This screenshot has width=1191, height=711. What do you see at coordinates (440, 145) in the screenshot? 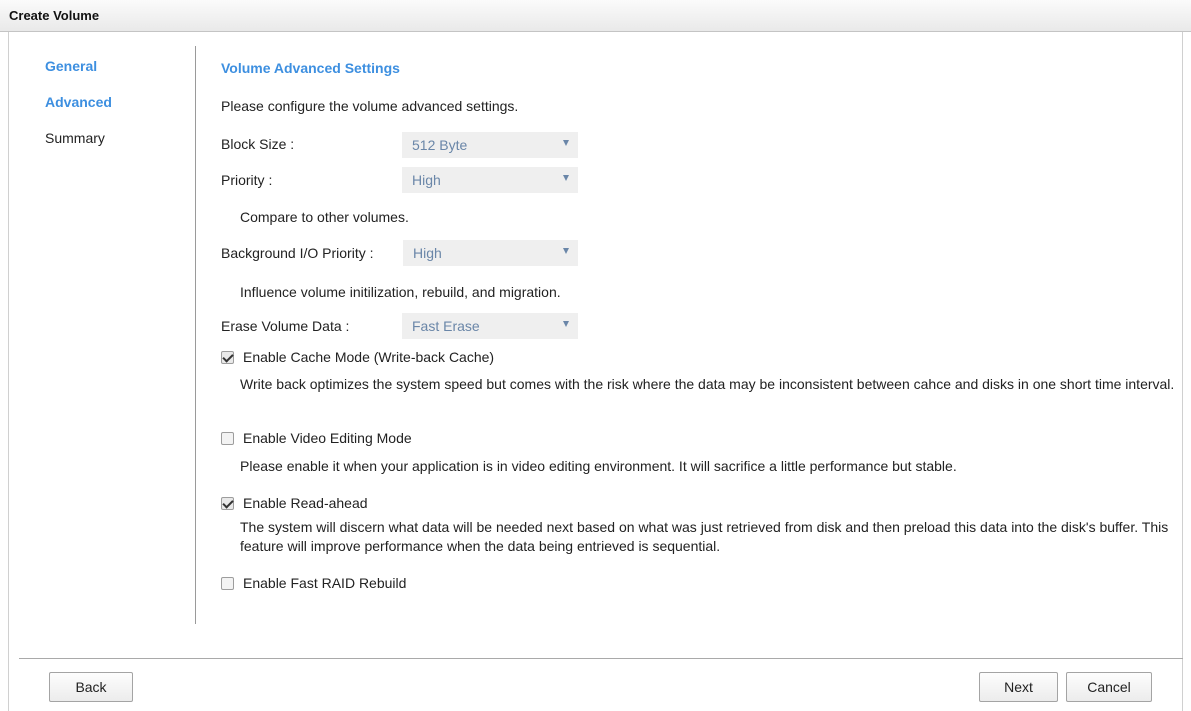
I see `block-size-value: 512 Byte` at bounding box center [440, 145].